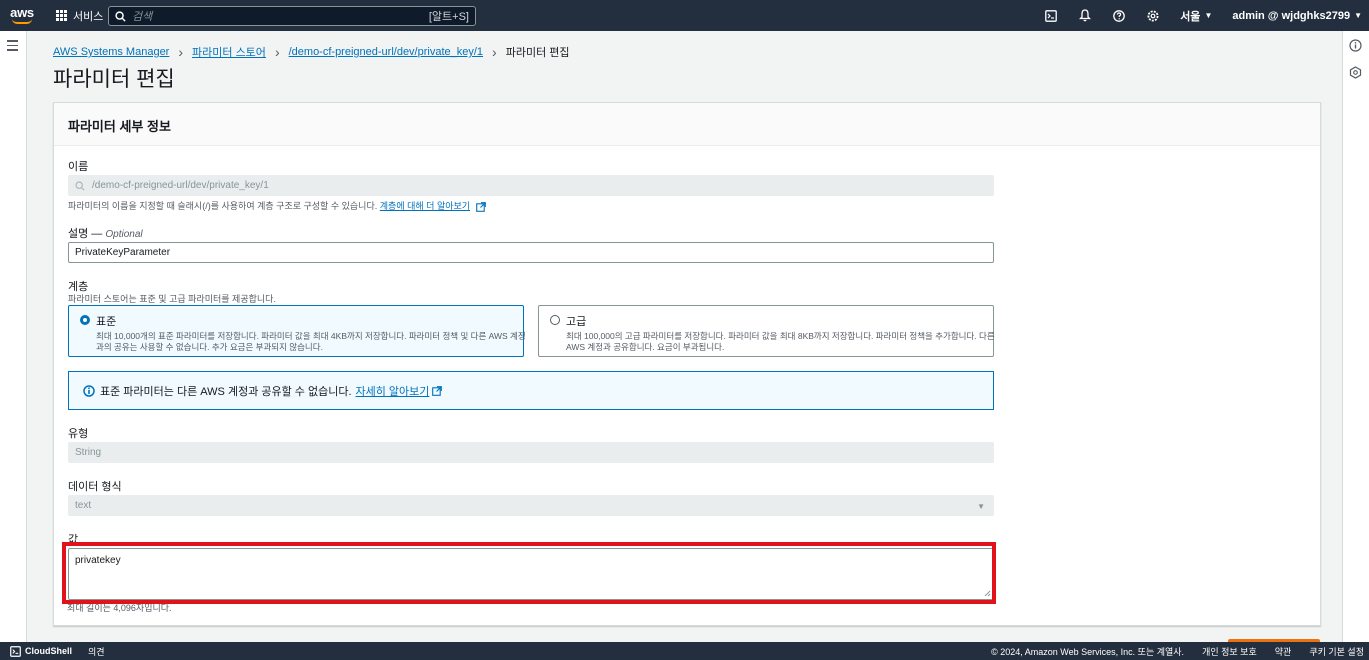  I want to click on name-value: /demo-cf-preigned-url/dev/private_key/1, so click(180, 185).